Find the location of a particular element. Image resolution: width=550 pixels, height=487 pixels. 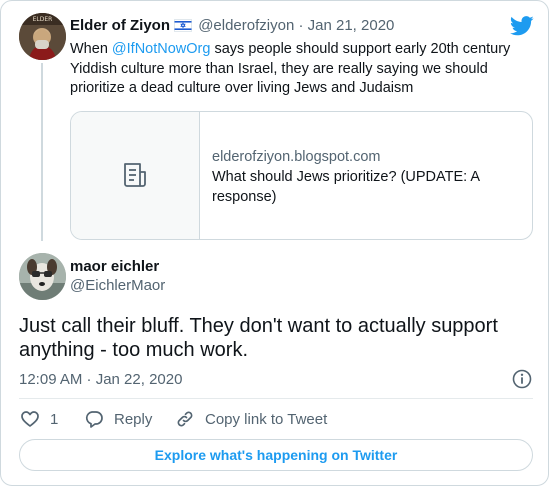

profile-avatar-dog is located at coordinates (42, 276).